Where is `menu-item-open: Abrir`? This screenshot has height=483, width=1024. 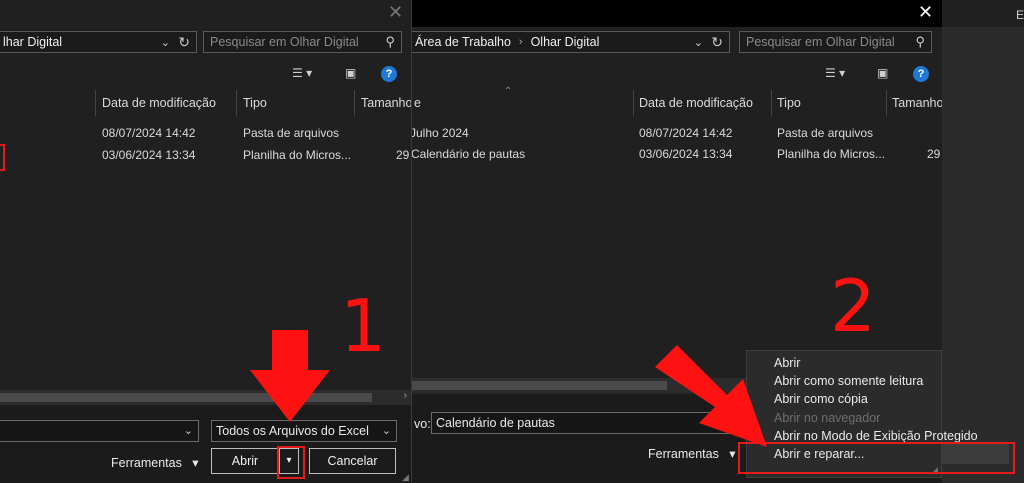 menu-item-open: Abrir is located at coordinates (787, 363).